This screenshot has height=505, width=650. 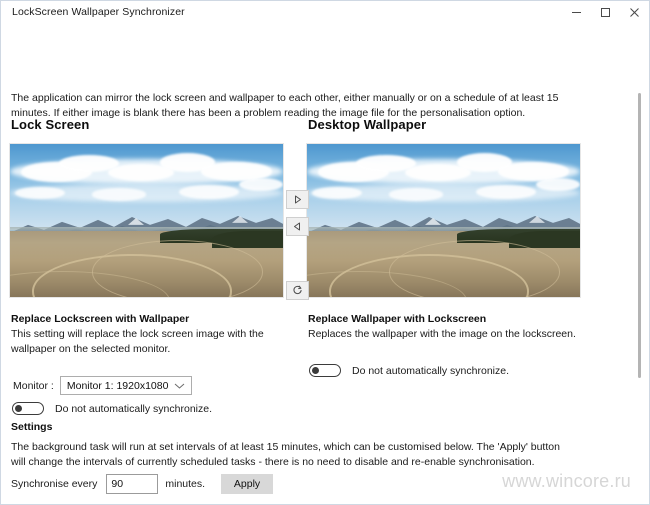 What do you see at coordinates (133, 408) in the screenshot?
I see `lockscreen-autosync-label: Do not automatically synchronize.` at bounding box center [133, 408].